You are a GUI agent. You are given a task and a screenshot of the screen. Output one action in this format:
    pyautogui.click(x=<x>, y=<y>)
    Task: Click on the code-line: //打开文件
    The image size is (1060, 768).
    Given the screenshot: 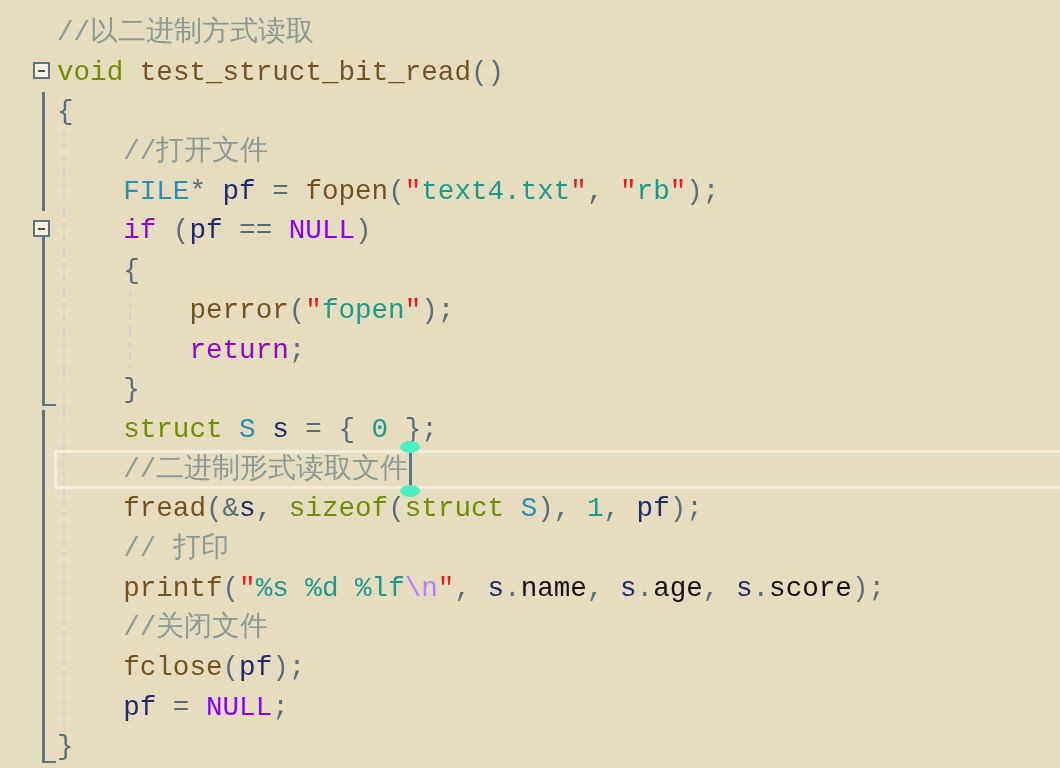 What is the action you would take?
    pyautogui.click(x=196, y=152)
    